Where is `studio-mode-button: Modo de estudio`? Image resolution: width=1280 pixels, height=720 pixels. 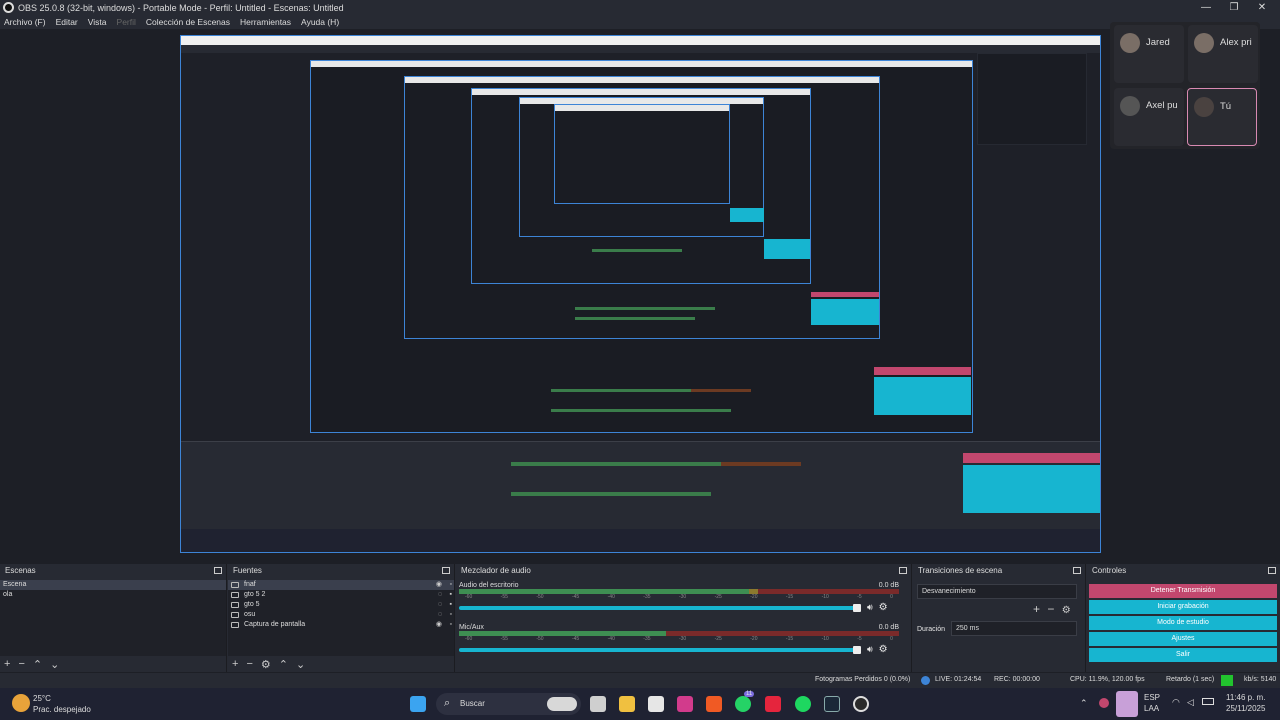 studio-mode-button: Modo de estudio is located at coordinates (1183, 623).